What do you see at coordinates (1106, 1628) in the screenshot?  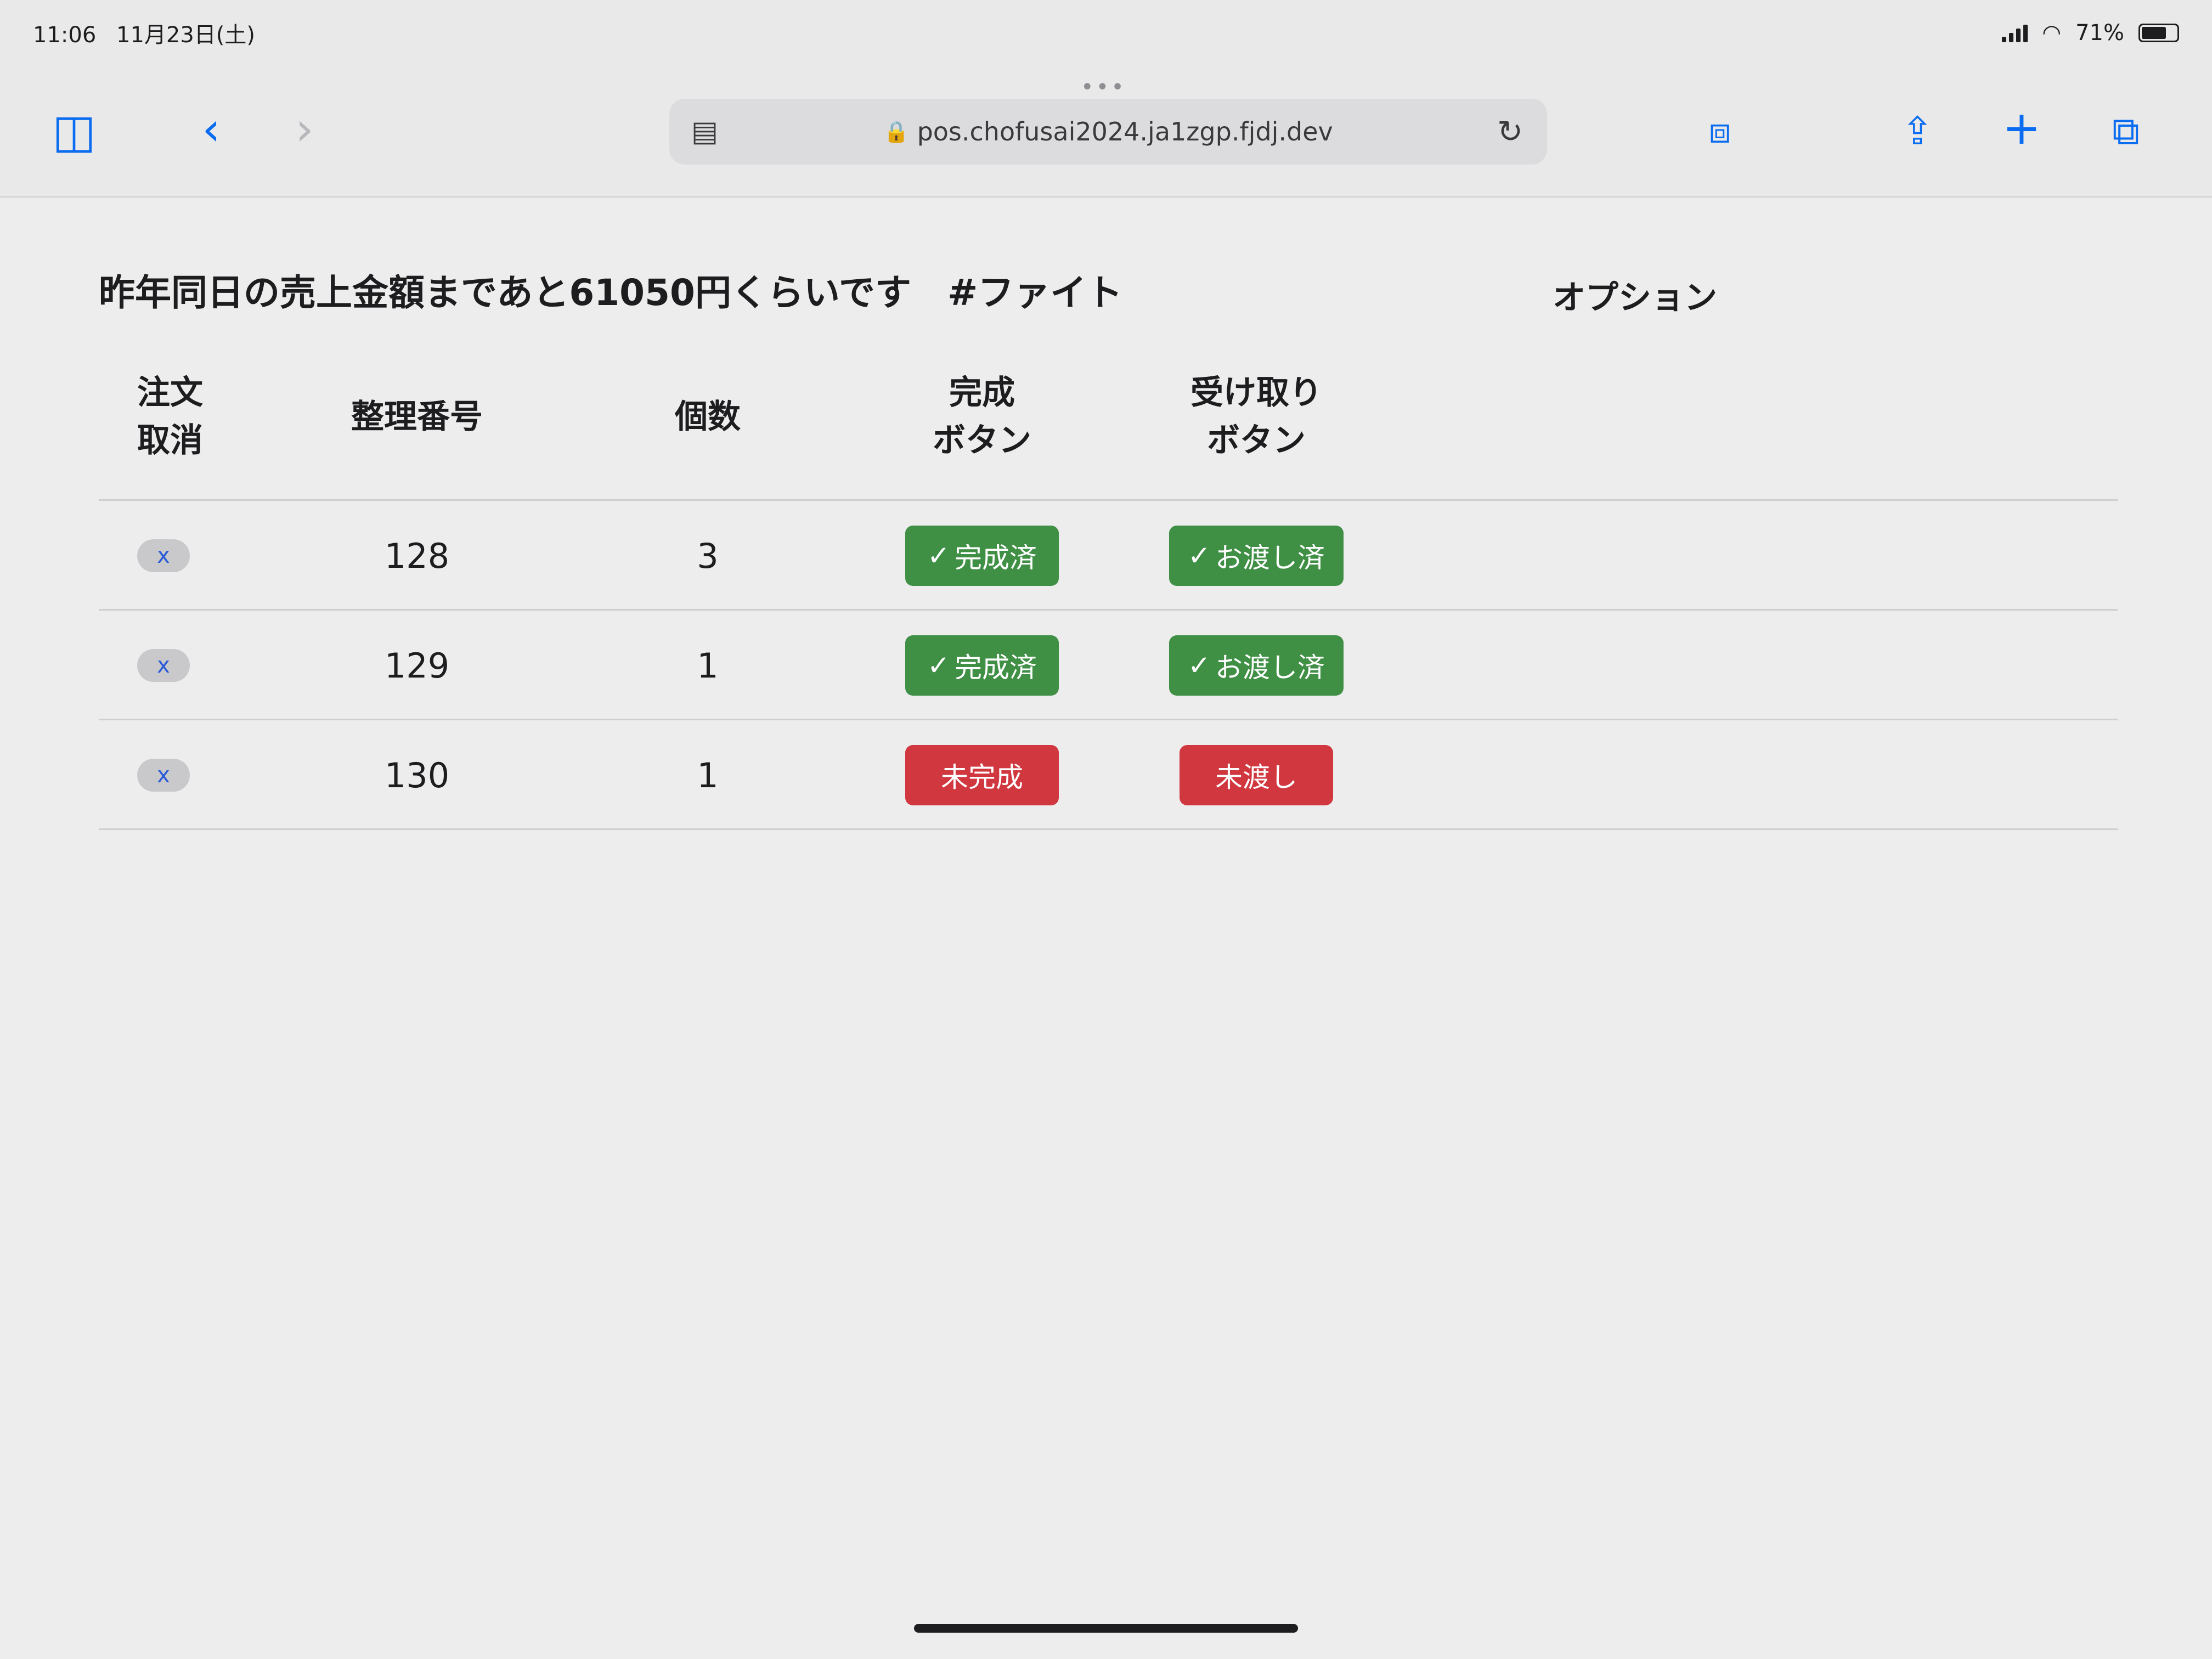 I see `home-indicator` at bounding box center [1106, 1628].